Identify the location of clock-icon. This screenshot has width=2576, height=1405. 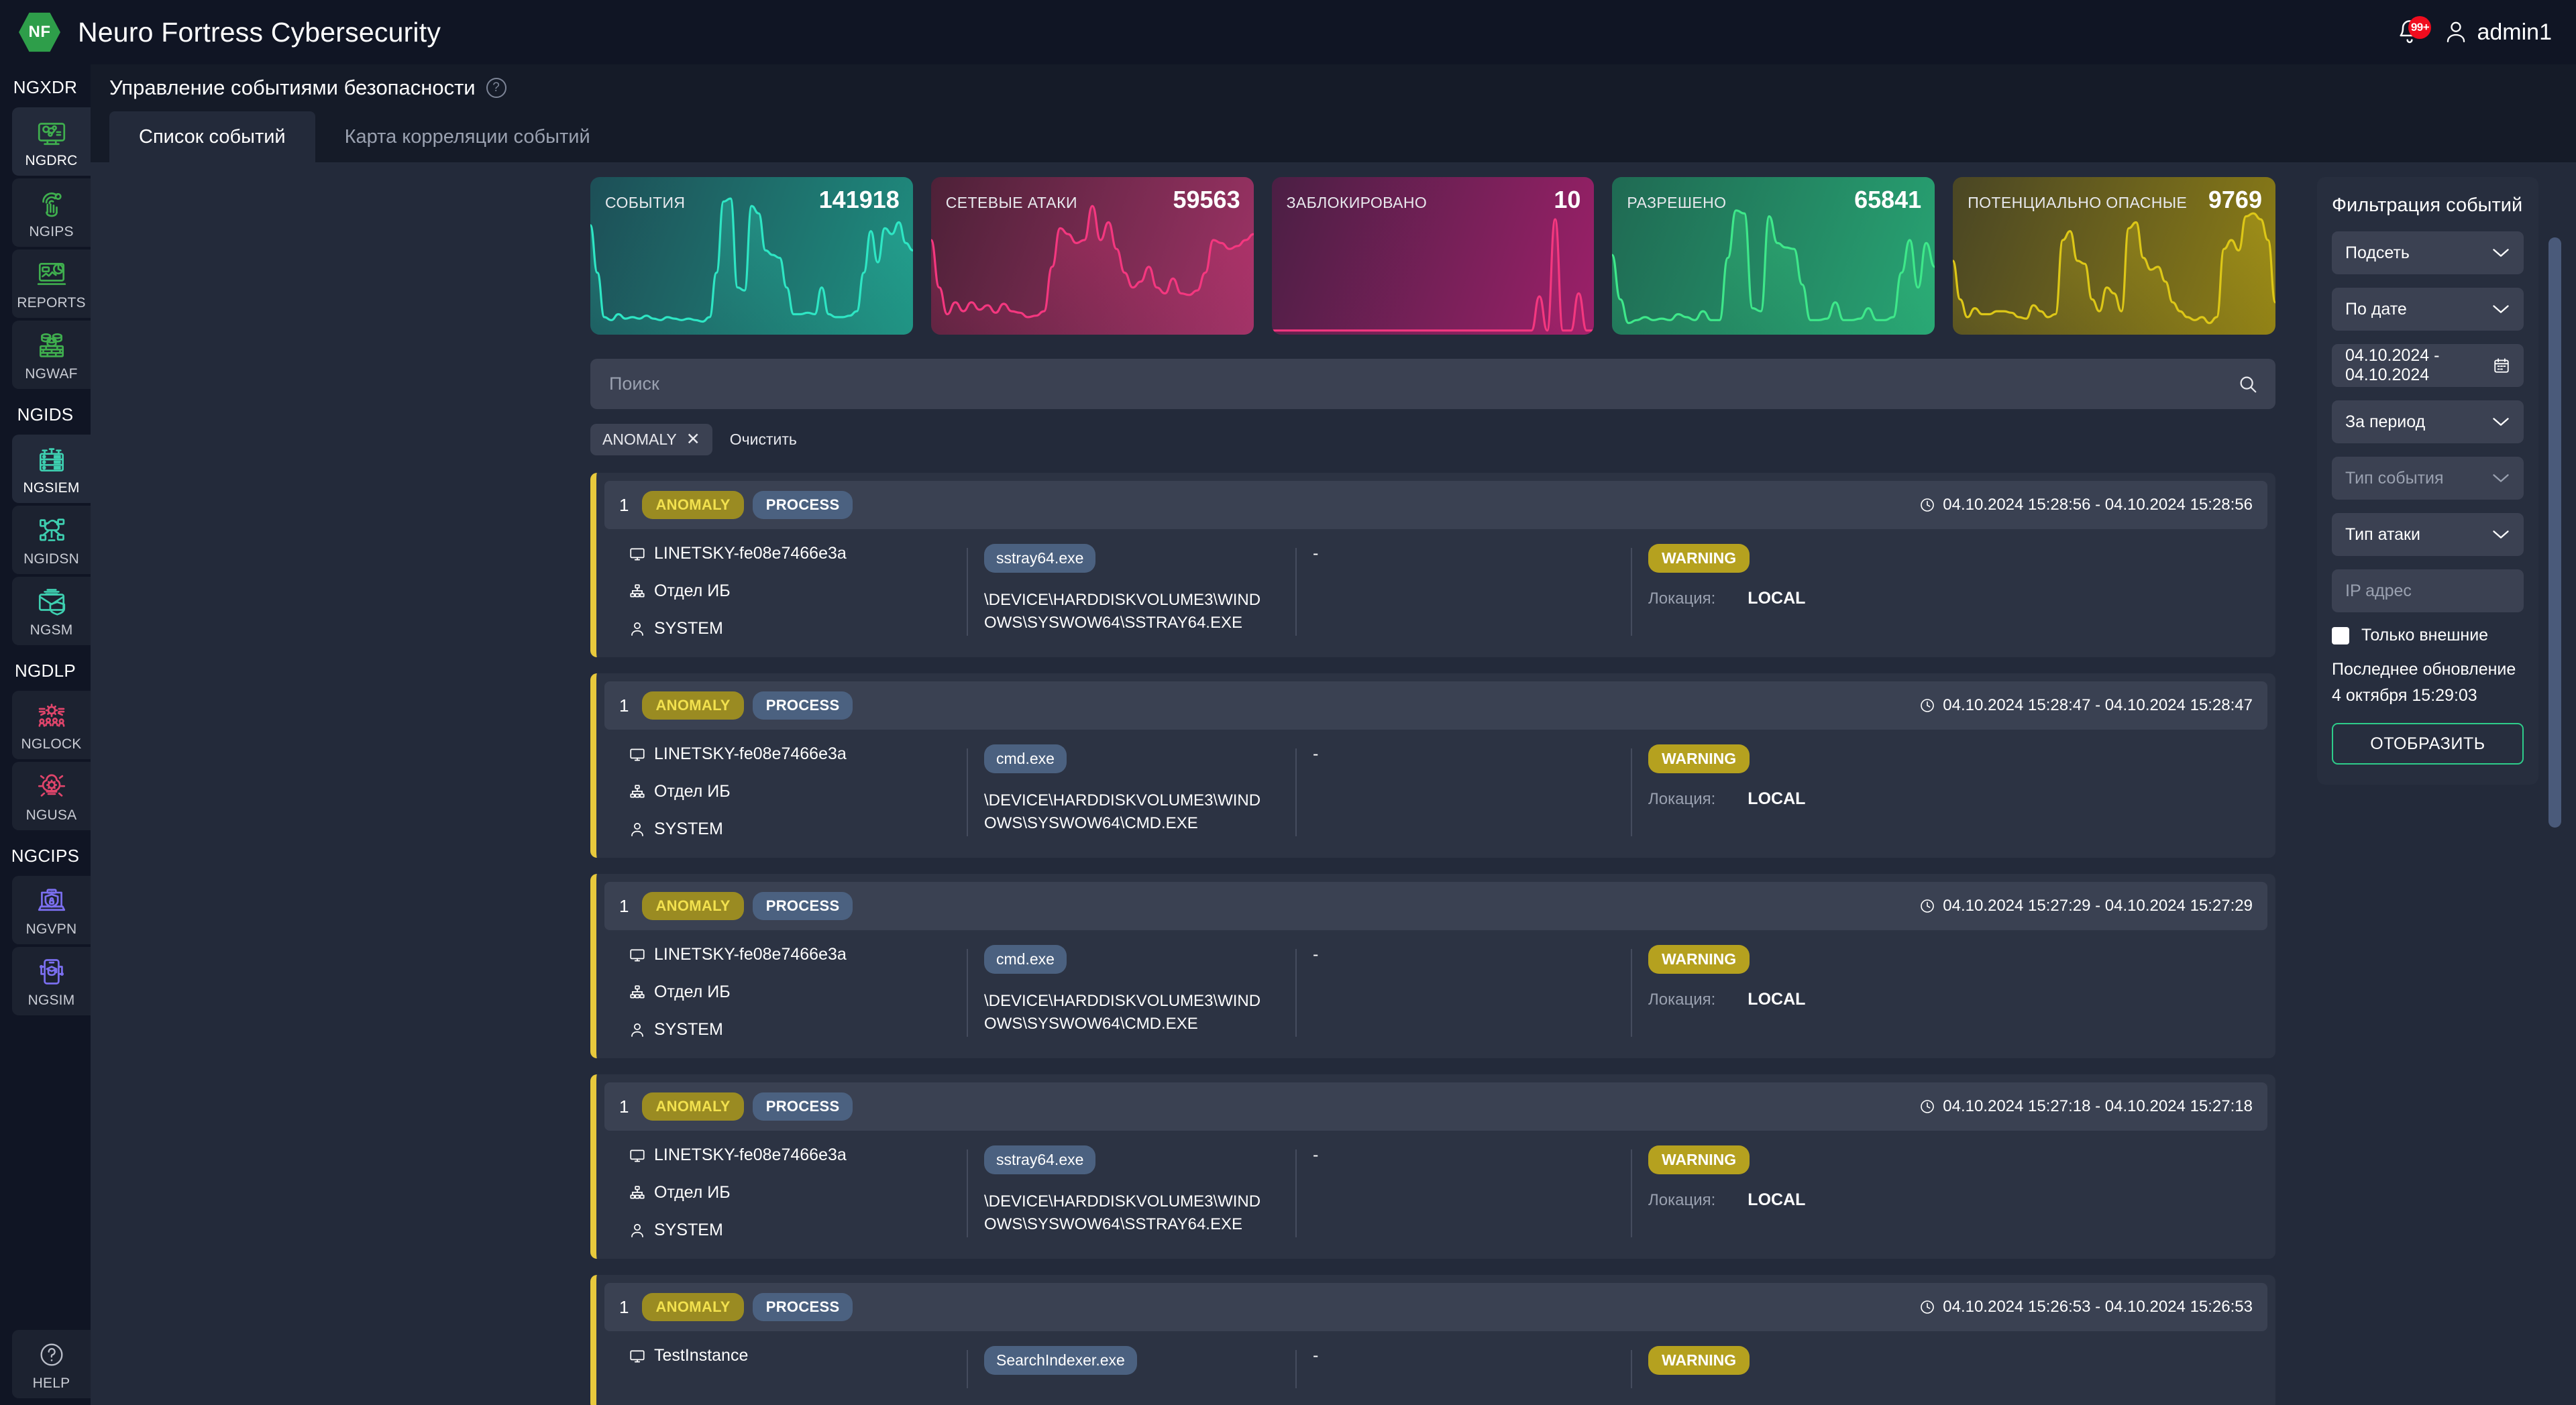
(1927, 705).